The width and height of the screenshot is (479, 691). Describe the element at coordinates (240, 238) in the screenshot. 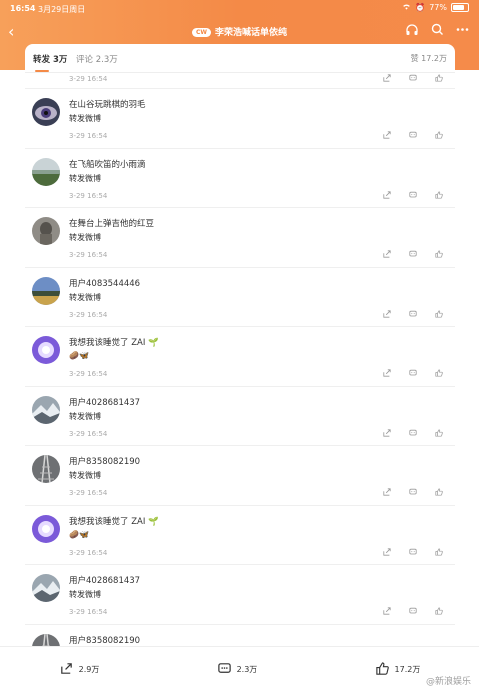

I see `repost-row: 在舞台上弹吉他的红豆 转发微博 3-29 16:54` at that location.